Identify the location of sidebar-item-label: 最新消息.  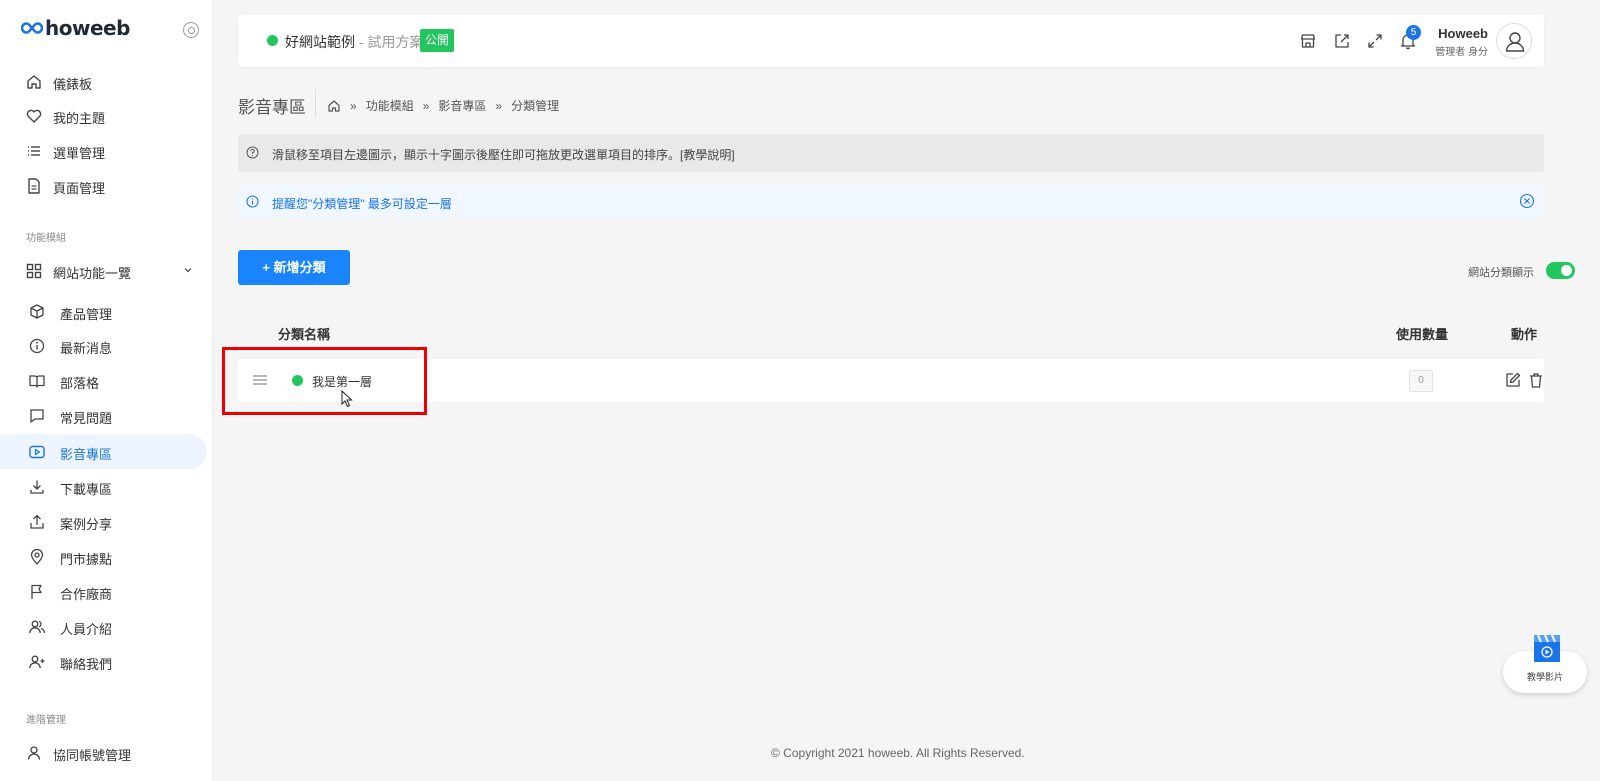
(86, 348).